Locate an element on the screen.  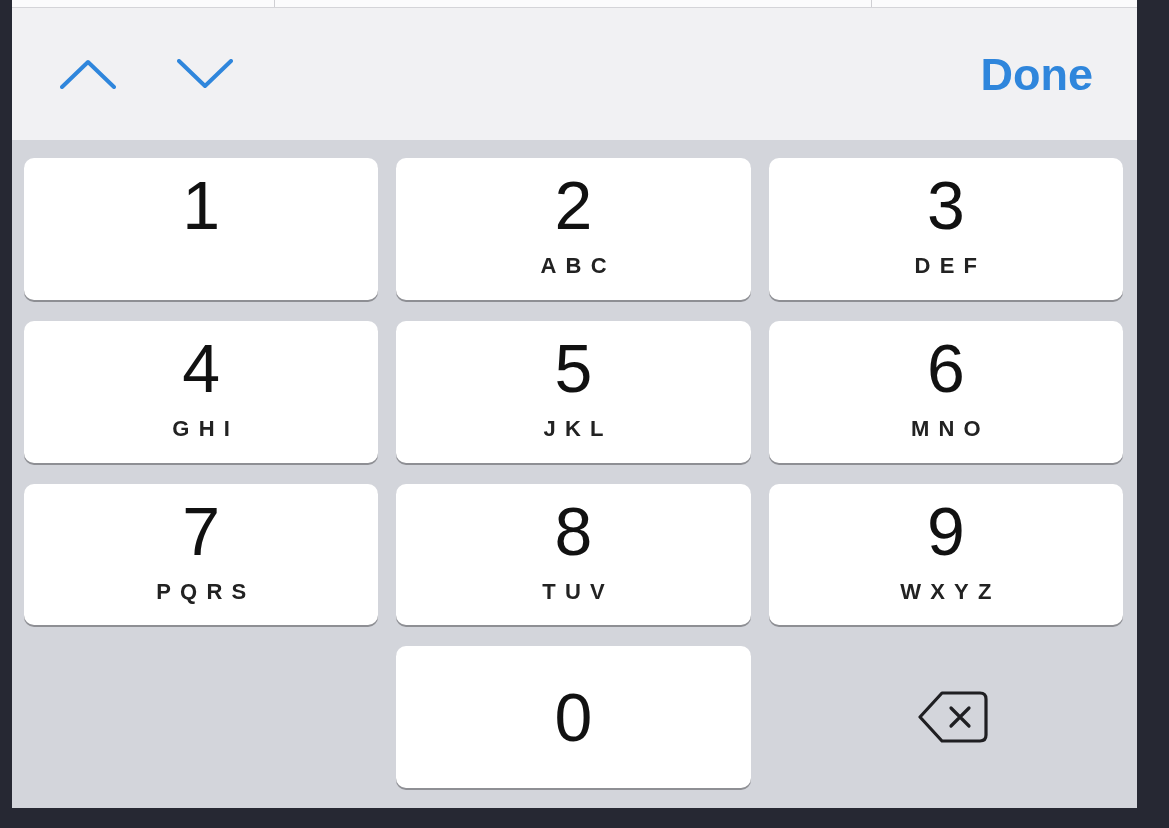
keypad-key: 8 TUV is located at coordinates (573, 554).